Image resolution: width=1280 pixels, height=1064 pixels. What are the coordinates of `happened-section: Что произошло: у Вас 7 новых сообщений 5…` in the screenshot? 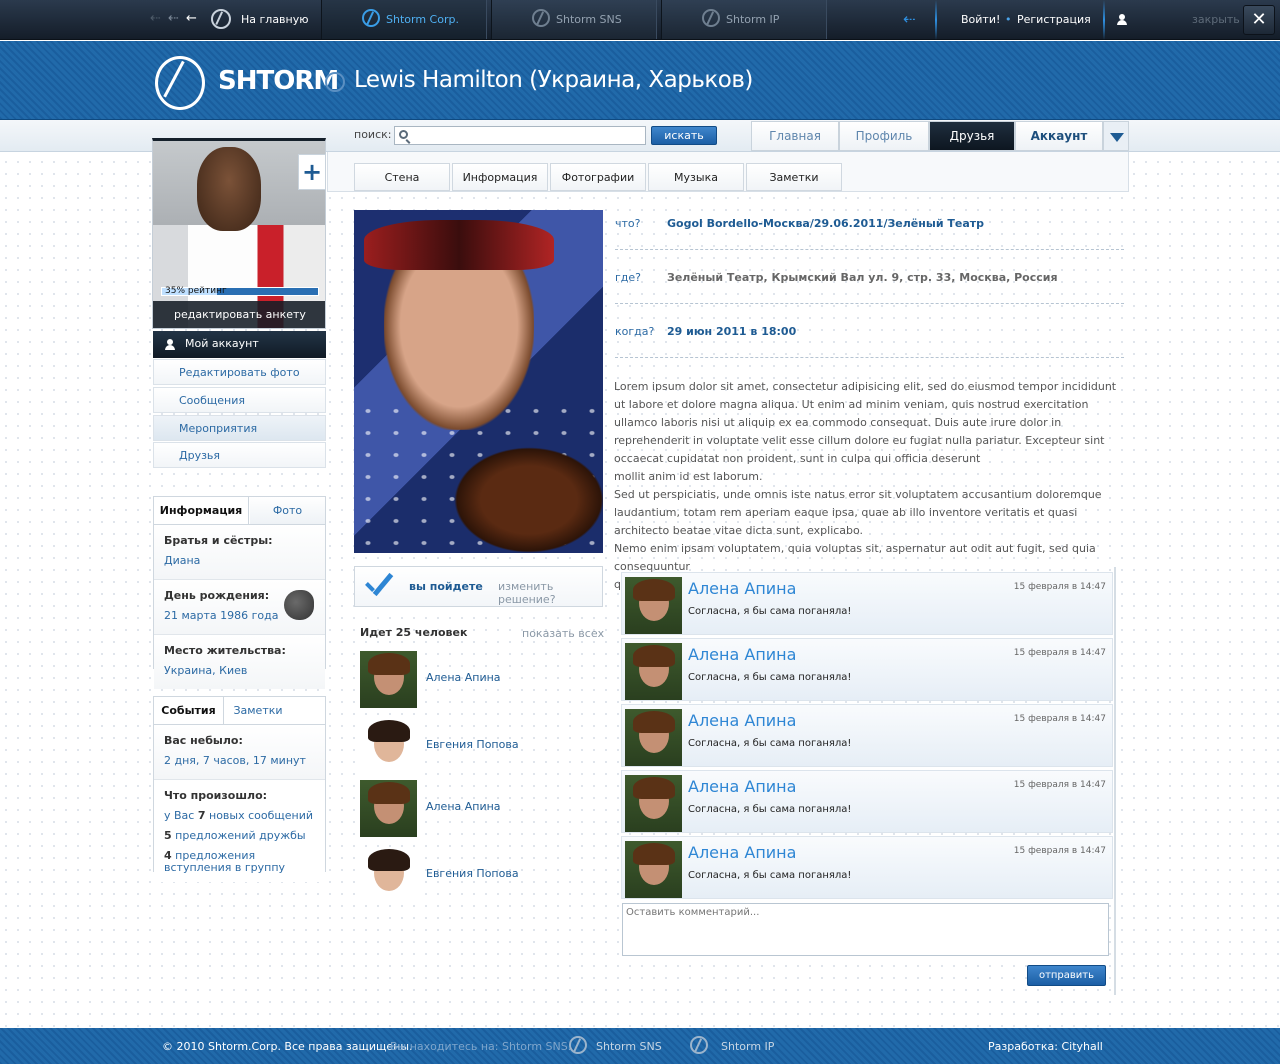 It's located at (239, 831).